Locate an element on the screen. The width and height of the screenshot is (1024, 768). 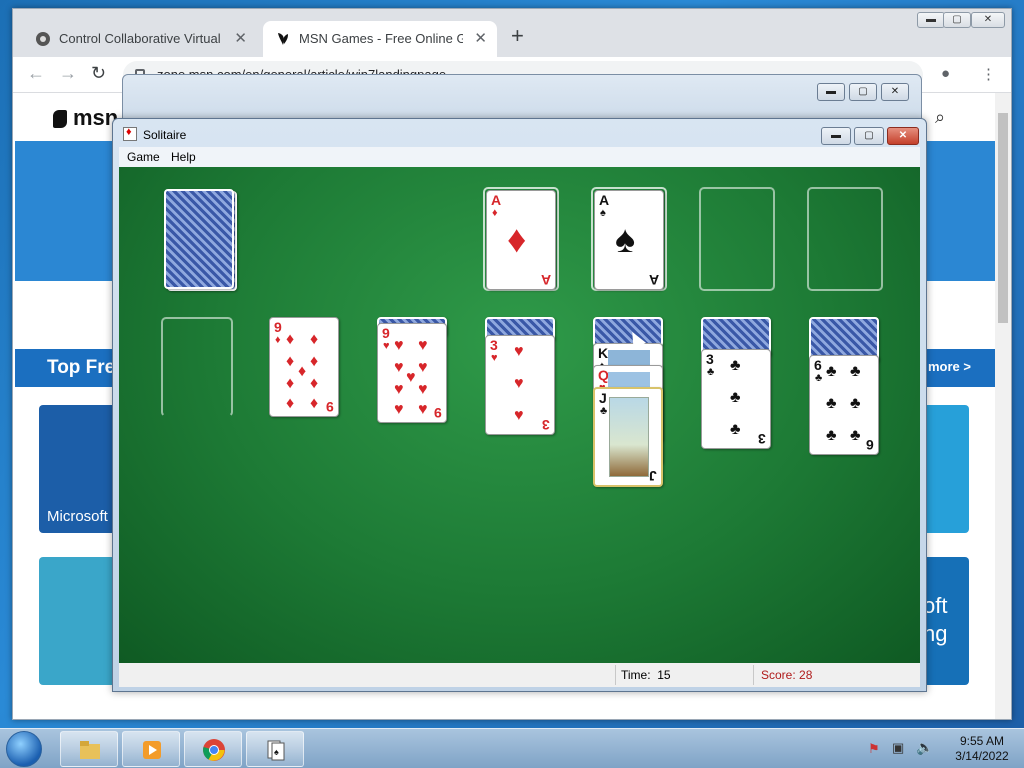
card: 9 ♥ ♥ ♥ ♥ ♥ ♥ ♥ ♥ ♥ ♥ 9 is located at coordinates (412, 373).